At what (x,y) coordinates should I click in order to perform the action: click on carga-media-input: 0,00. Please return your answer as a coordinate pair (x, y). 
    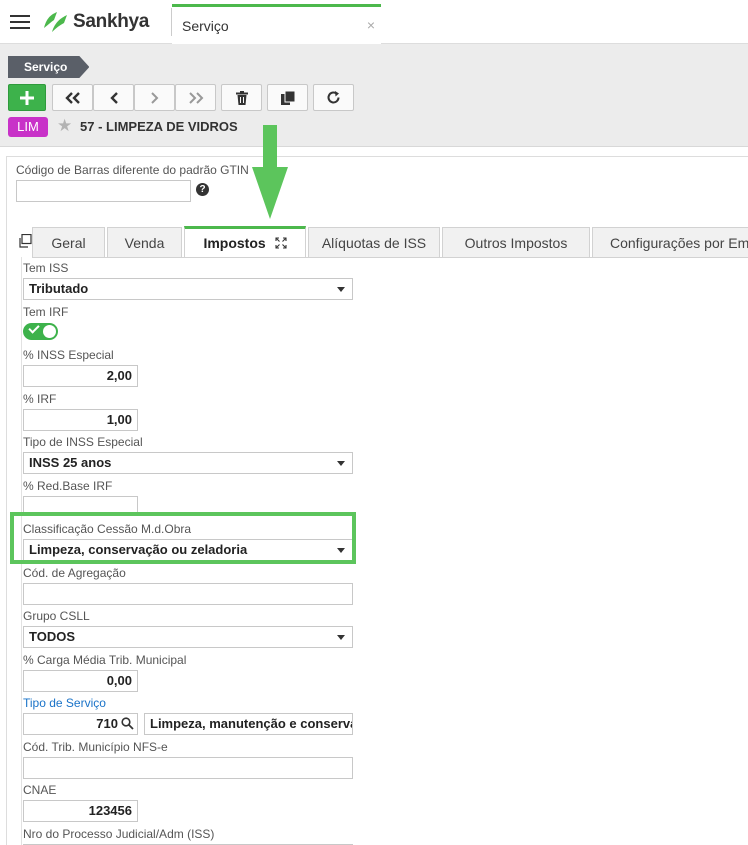
    Looking at the image, I should click on (80, 681).